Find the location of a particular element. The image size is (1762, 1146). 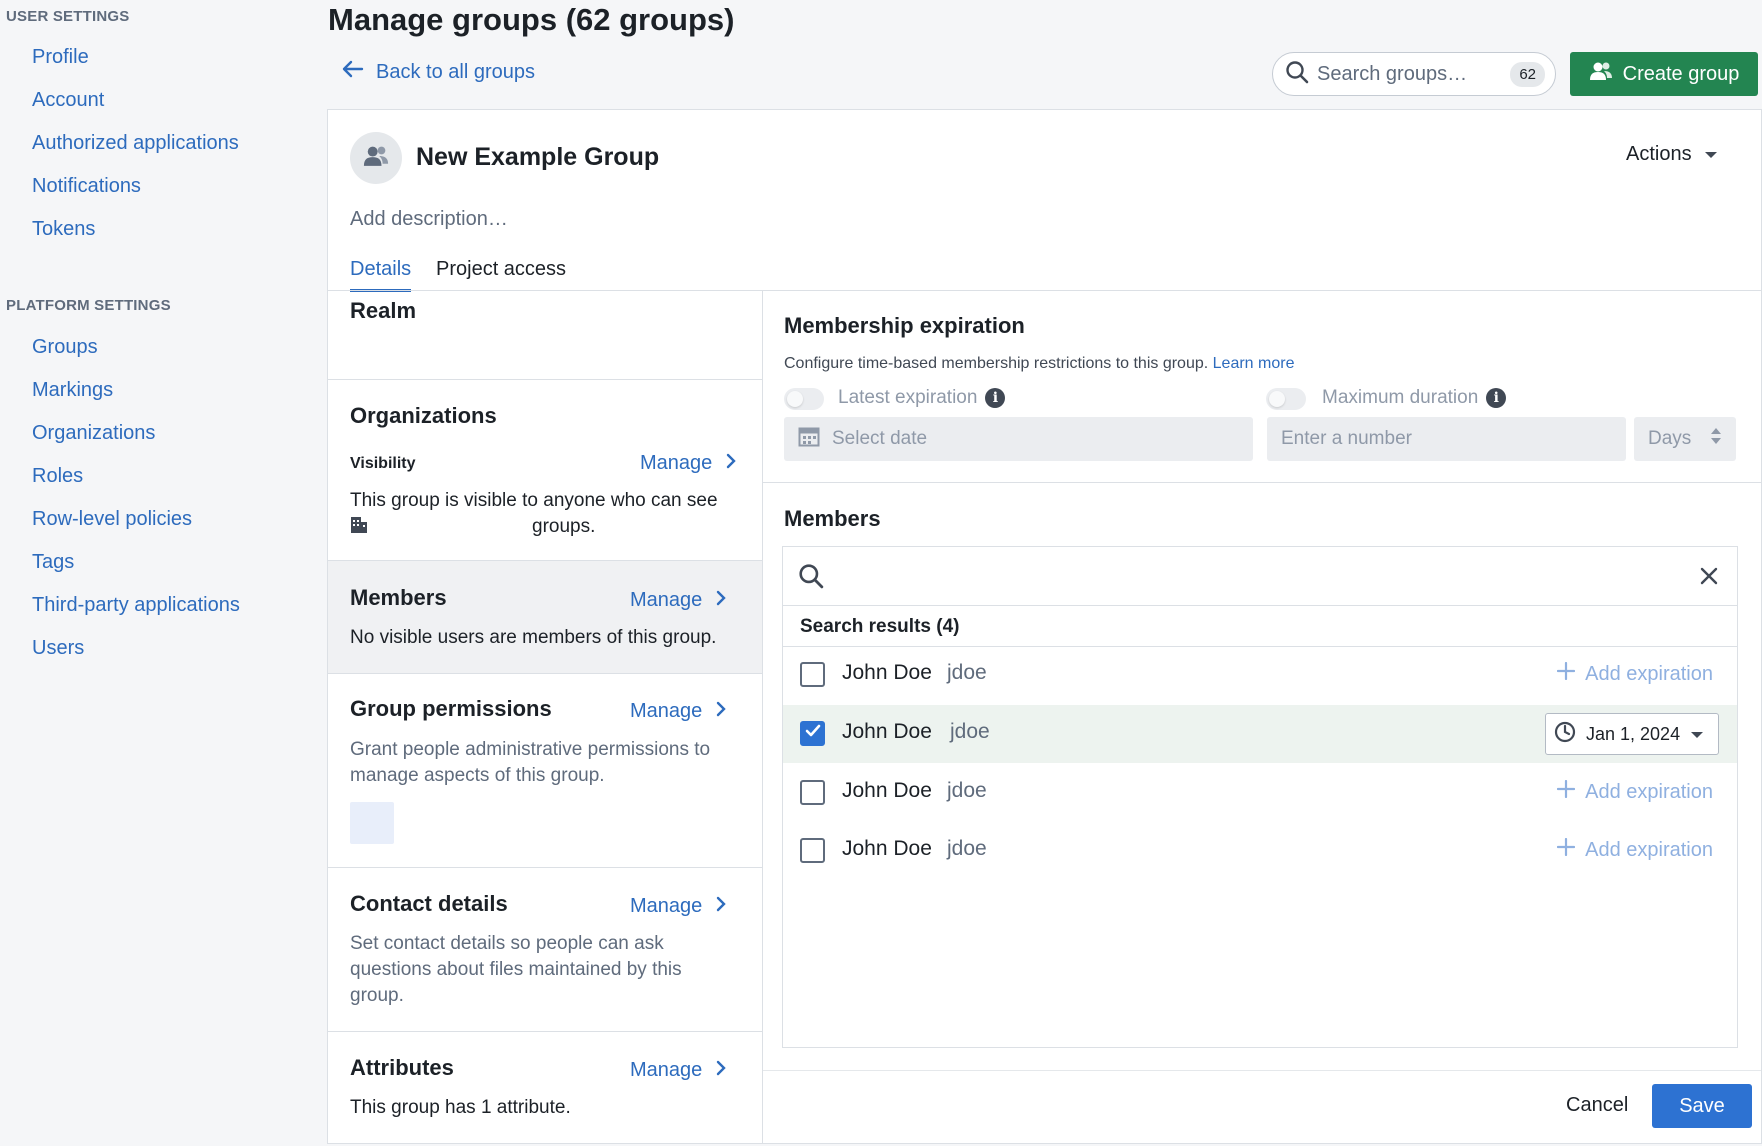

checkmark-icon is located at coordinates (813, 733).